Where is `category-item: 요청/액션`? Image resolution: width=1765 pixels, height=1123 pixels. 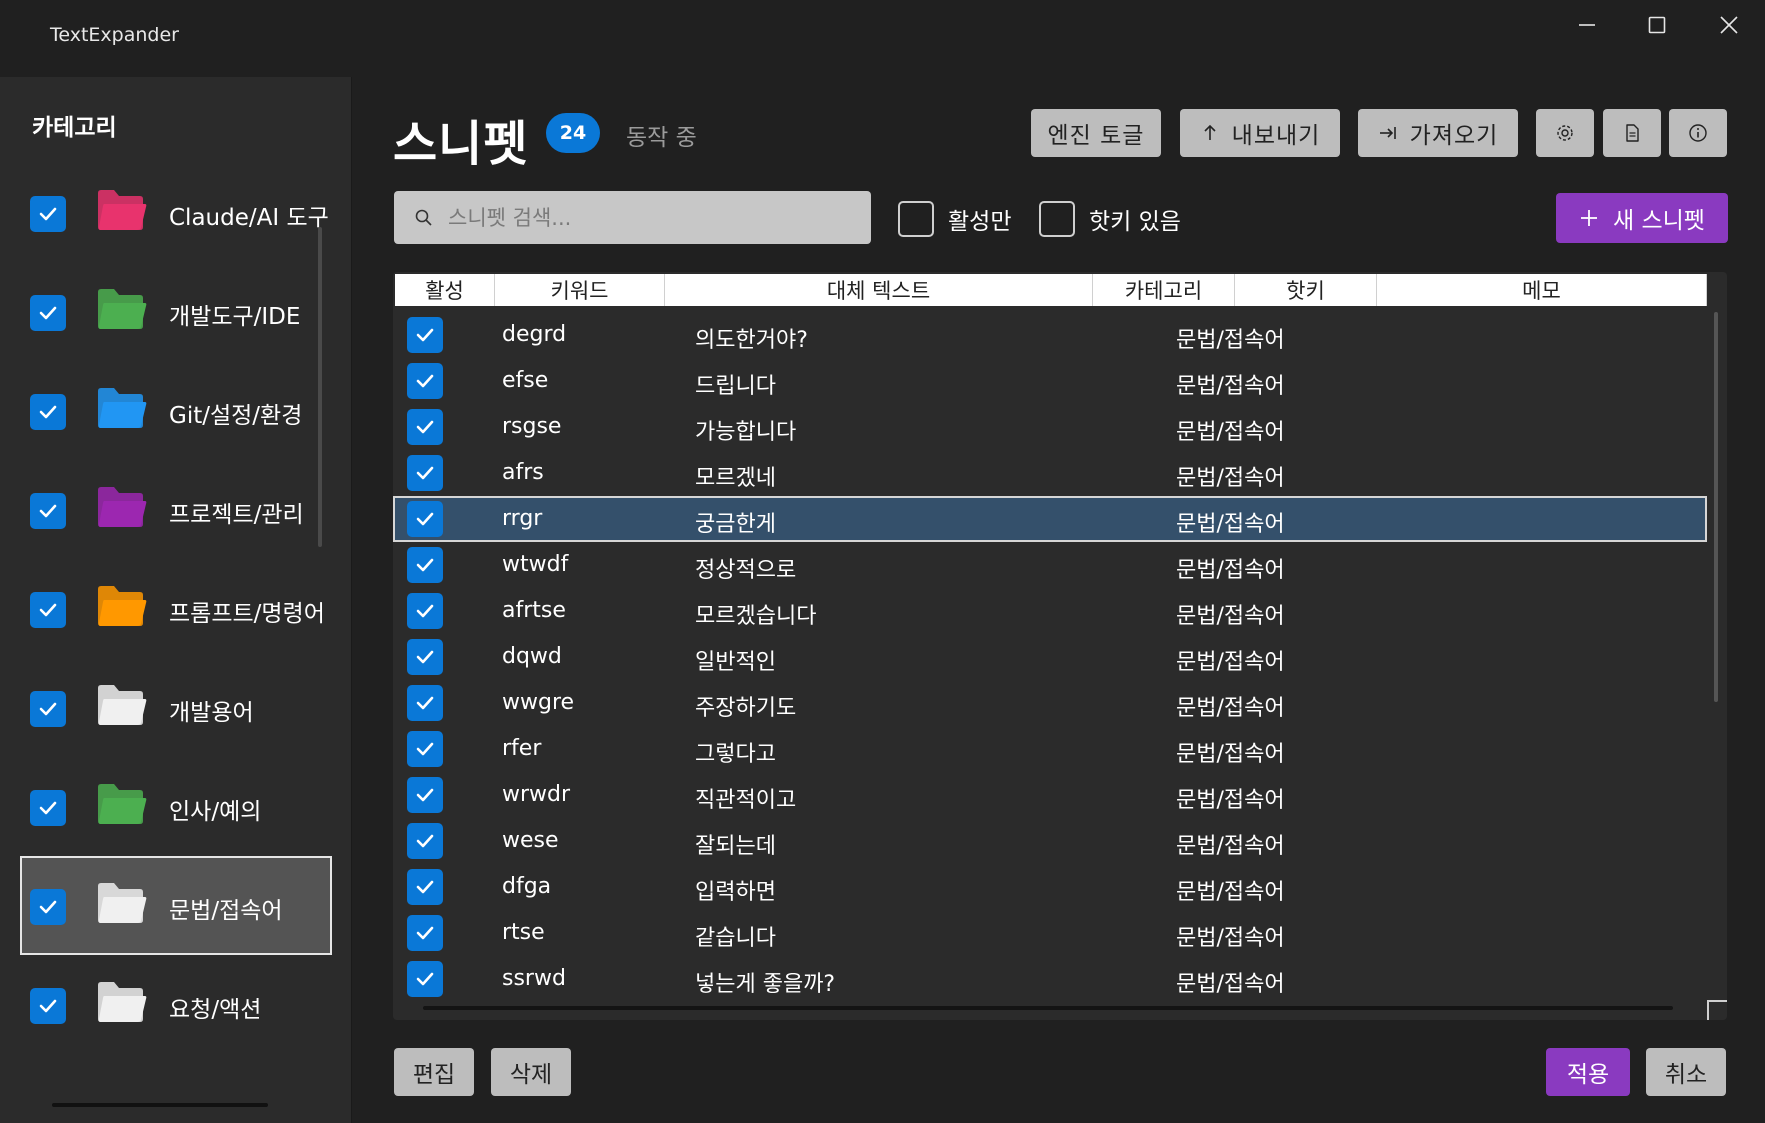 category-item: 요청/액션 is located at coordinates (176, 1004).